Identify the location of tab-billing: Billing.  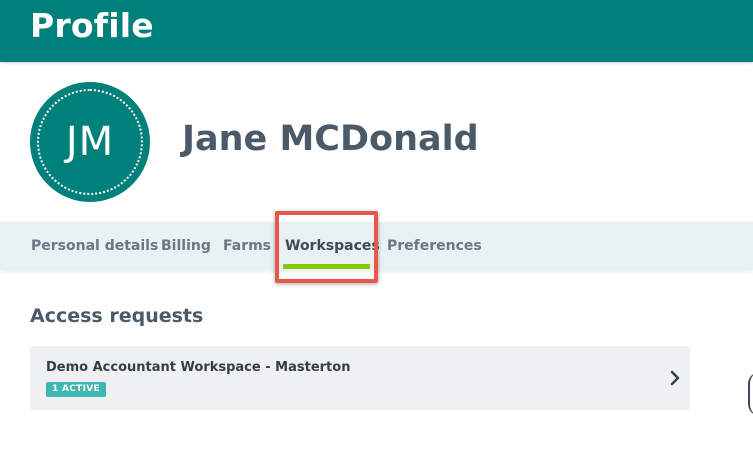
(186, 246).